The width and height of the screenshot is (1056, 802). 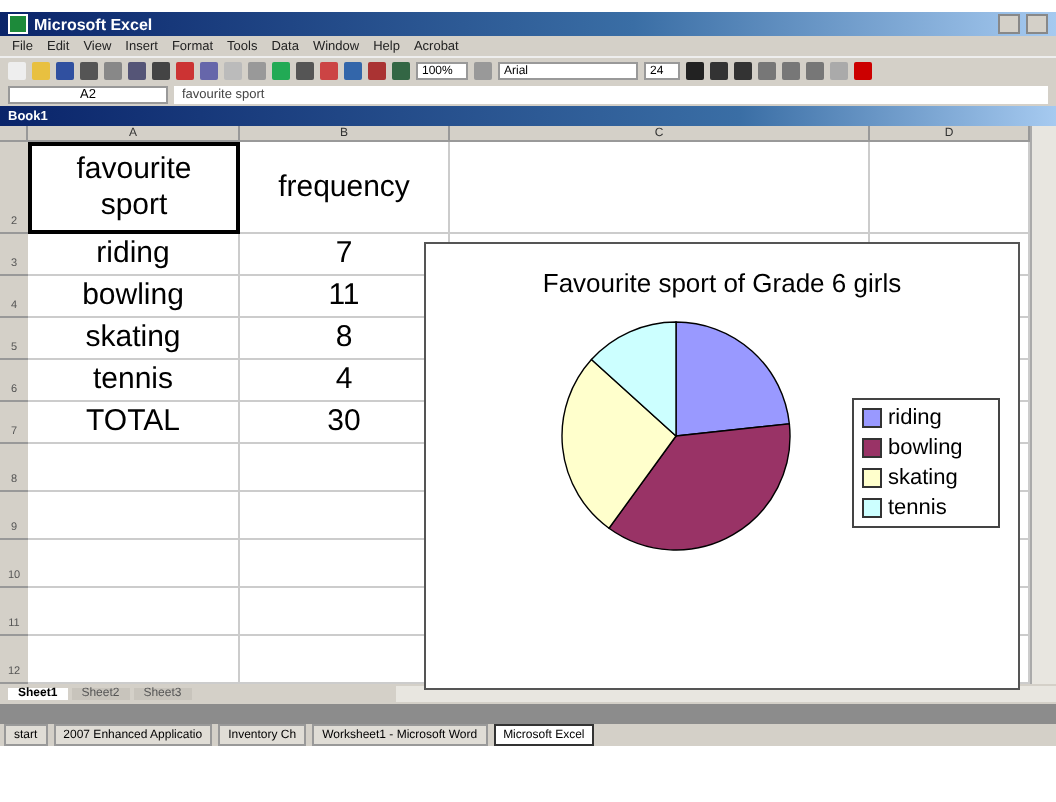 What do you see at coordinates (134, 297) in the screenshot?
I see `table-cell: bowling` at bounding box center [134, 297].